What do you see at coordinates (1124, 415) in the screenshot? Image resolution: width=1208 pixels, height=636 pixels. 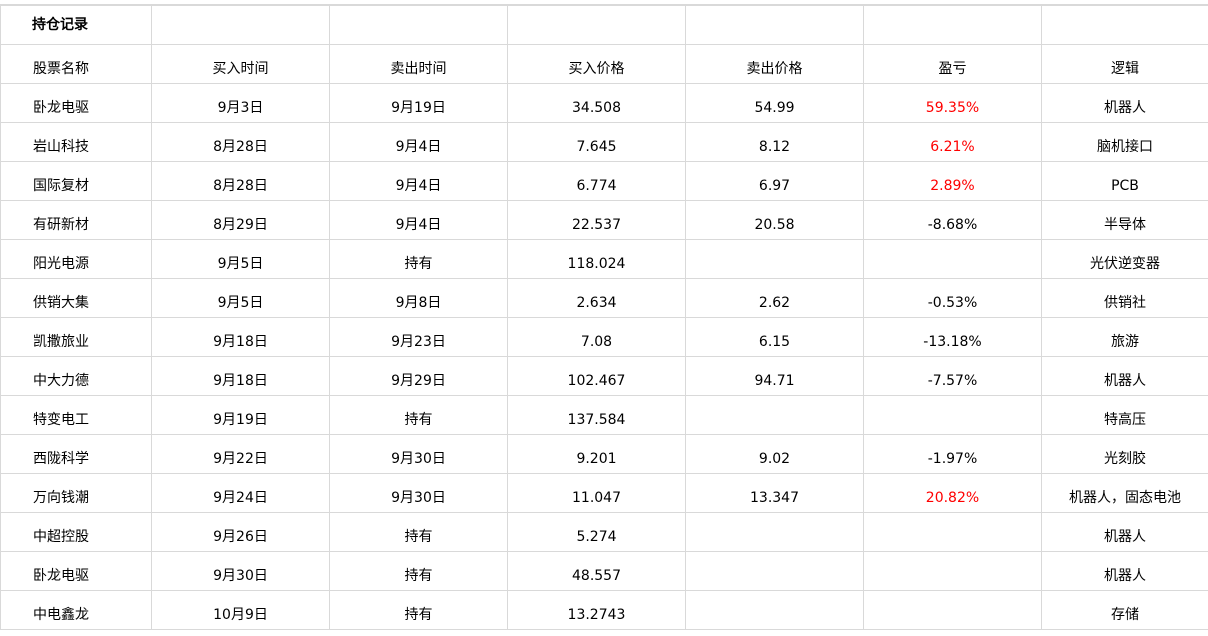 I see `cell-logic: 特高压` at bounding box center [1124, 415].